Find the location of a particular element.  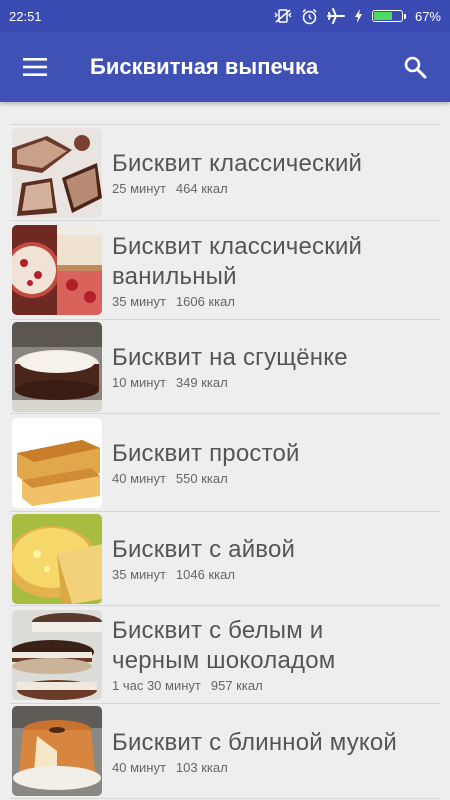

chocolate-sponge-photo is located at coordinates (57, 172).